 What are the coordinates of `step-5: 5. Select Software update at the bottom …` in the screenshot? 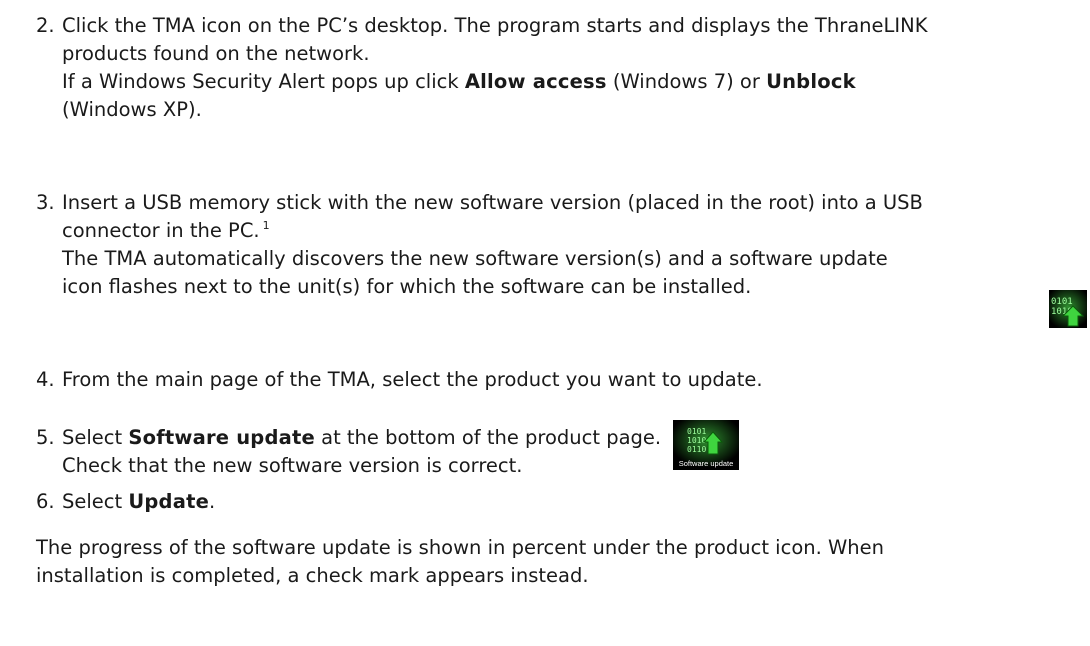 It's located at (560, 452).